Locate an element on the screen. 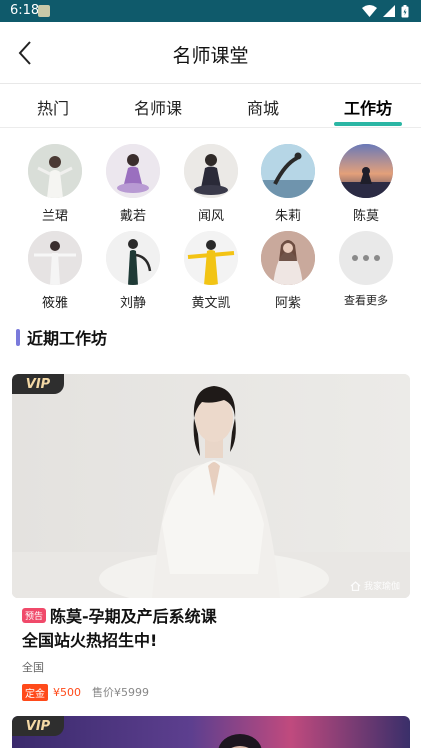 The image size is (421, 748). tab-mall: 商城 is located at coordinates (263, 107).